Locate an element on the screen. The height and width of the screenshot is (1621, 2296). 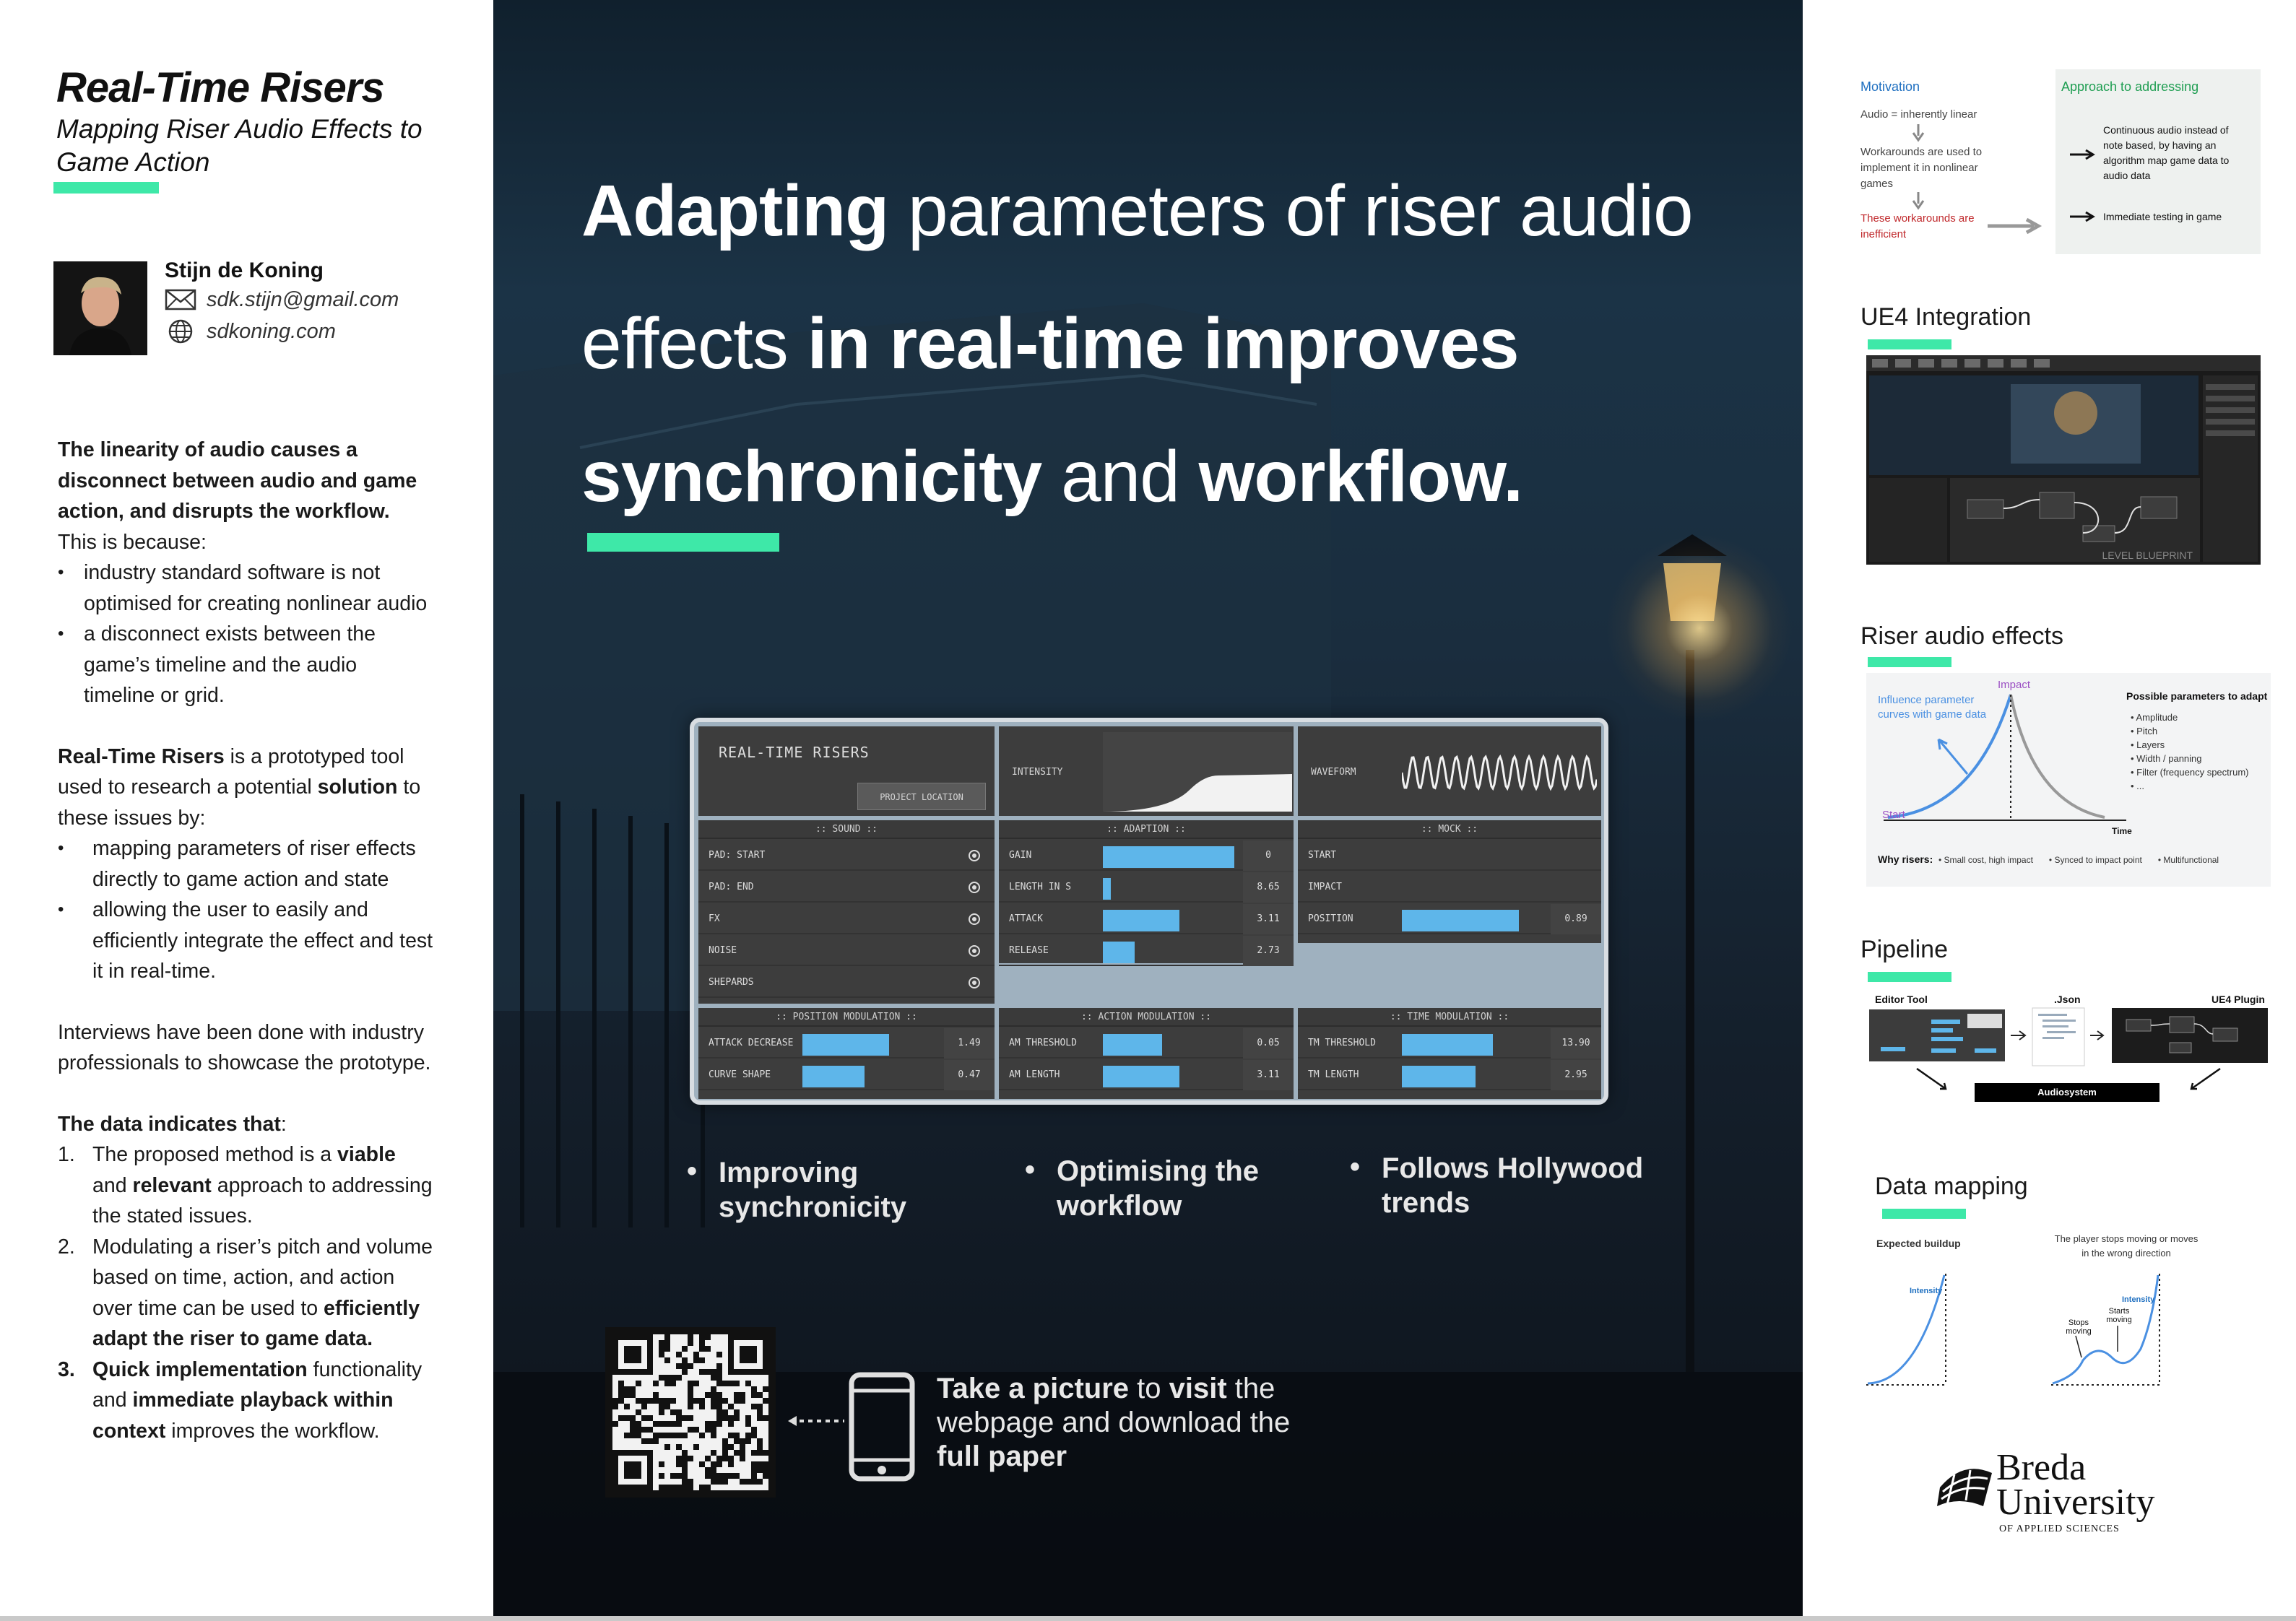
headline-part: improves is located at coordinates (1352, 343).